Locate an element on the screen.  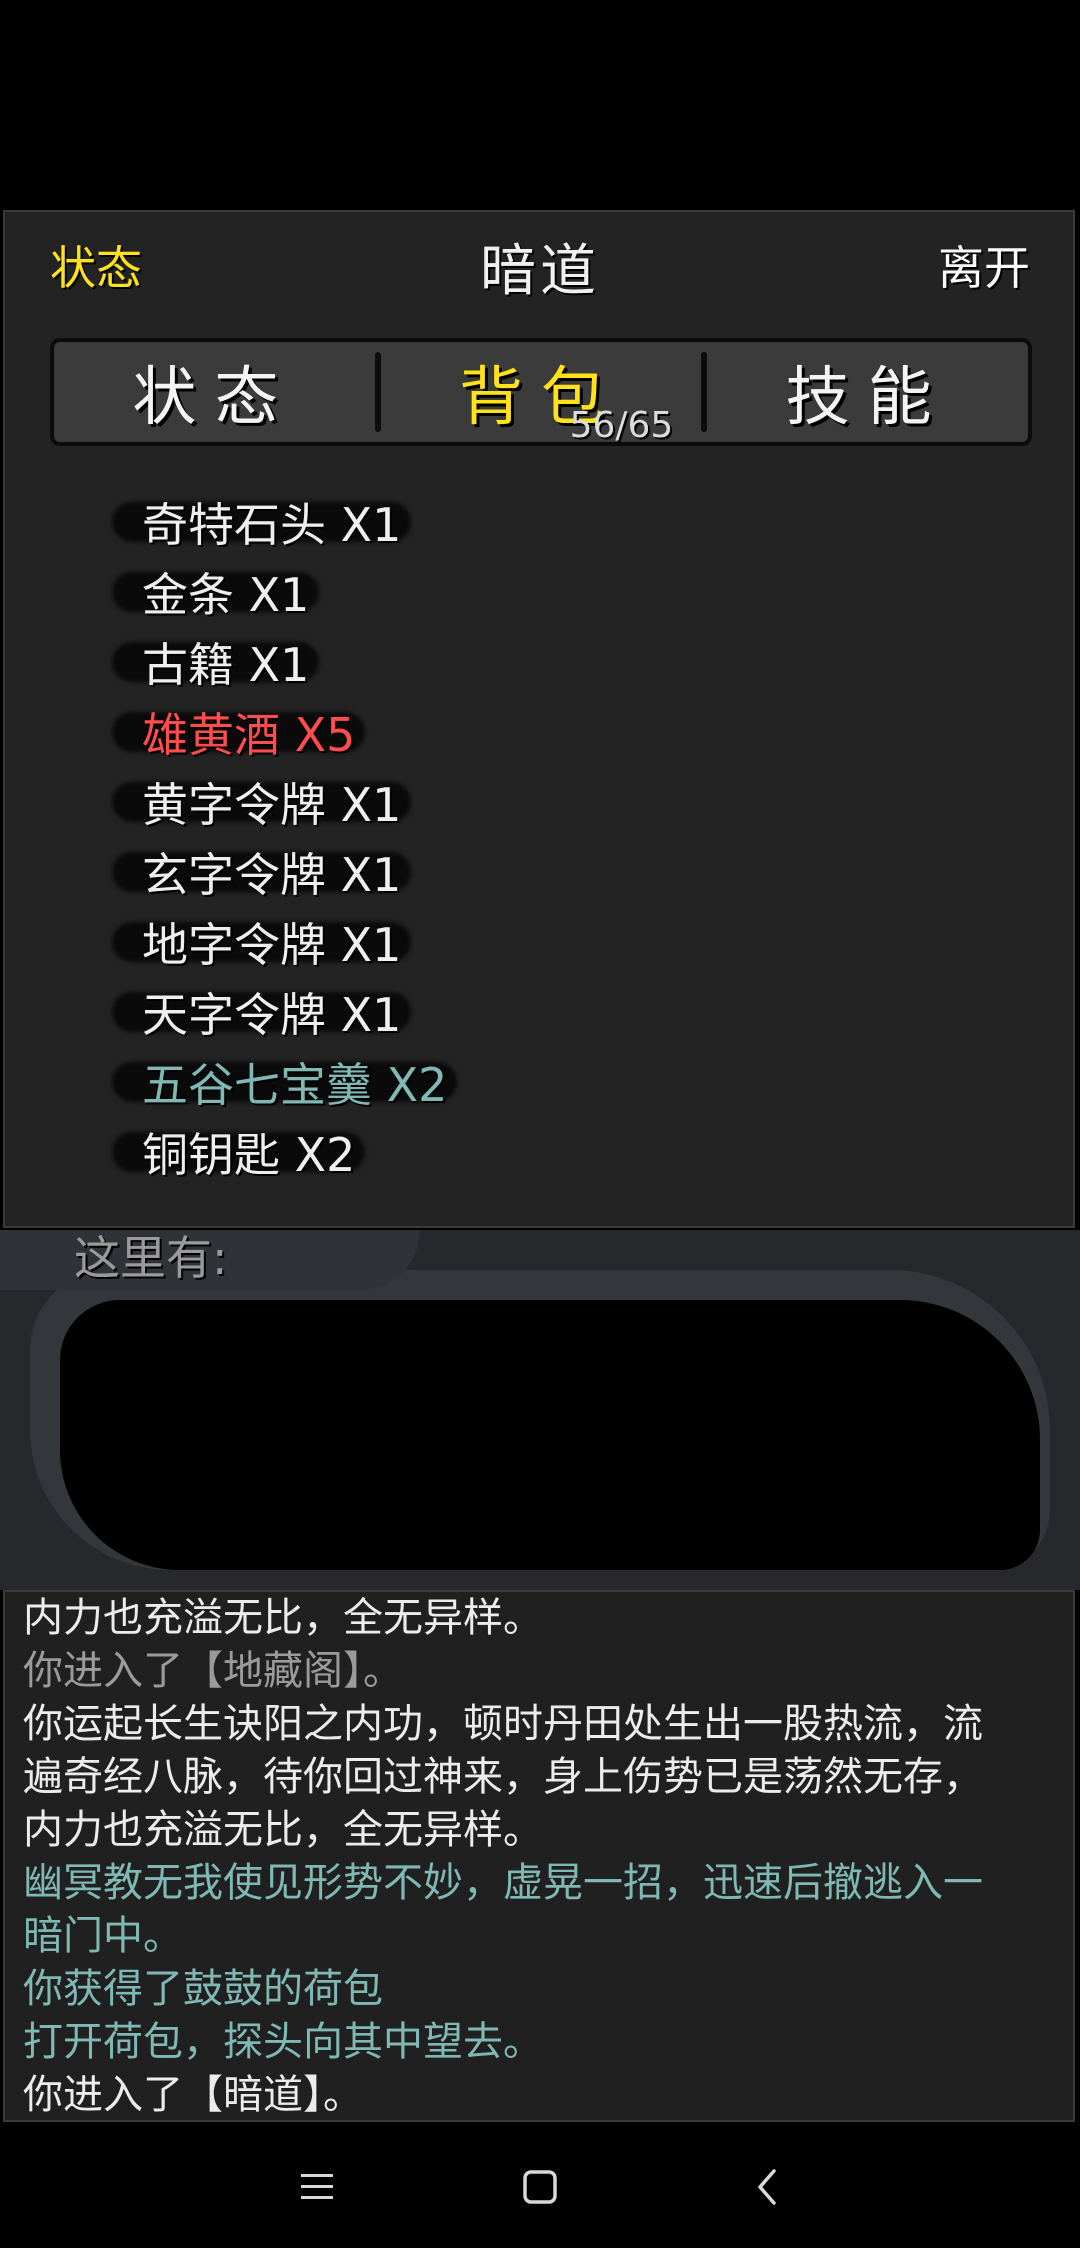
inventory-item: 雄黄酒 X5 is located at coordinates (238, 732).